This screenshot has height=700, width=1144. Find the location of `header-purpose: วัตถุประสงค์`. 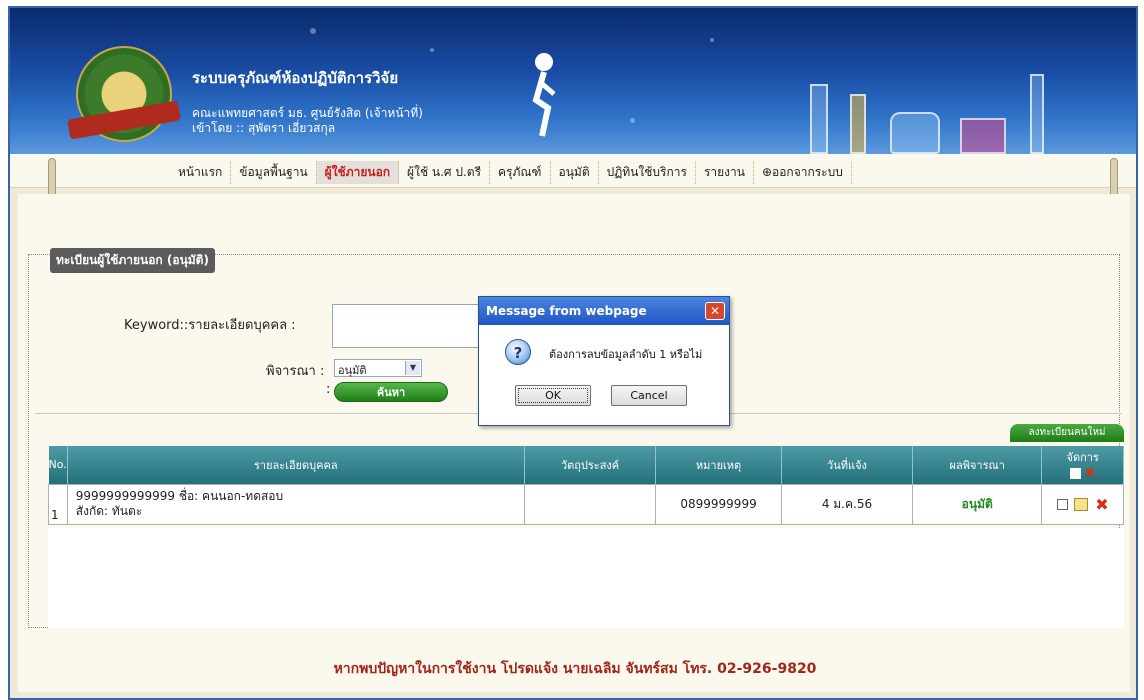

header-purpose: วัตถุประสงค์ is located at coordinates (590, 465).